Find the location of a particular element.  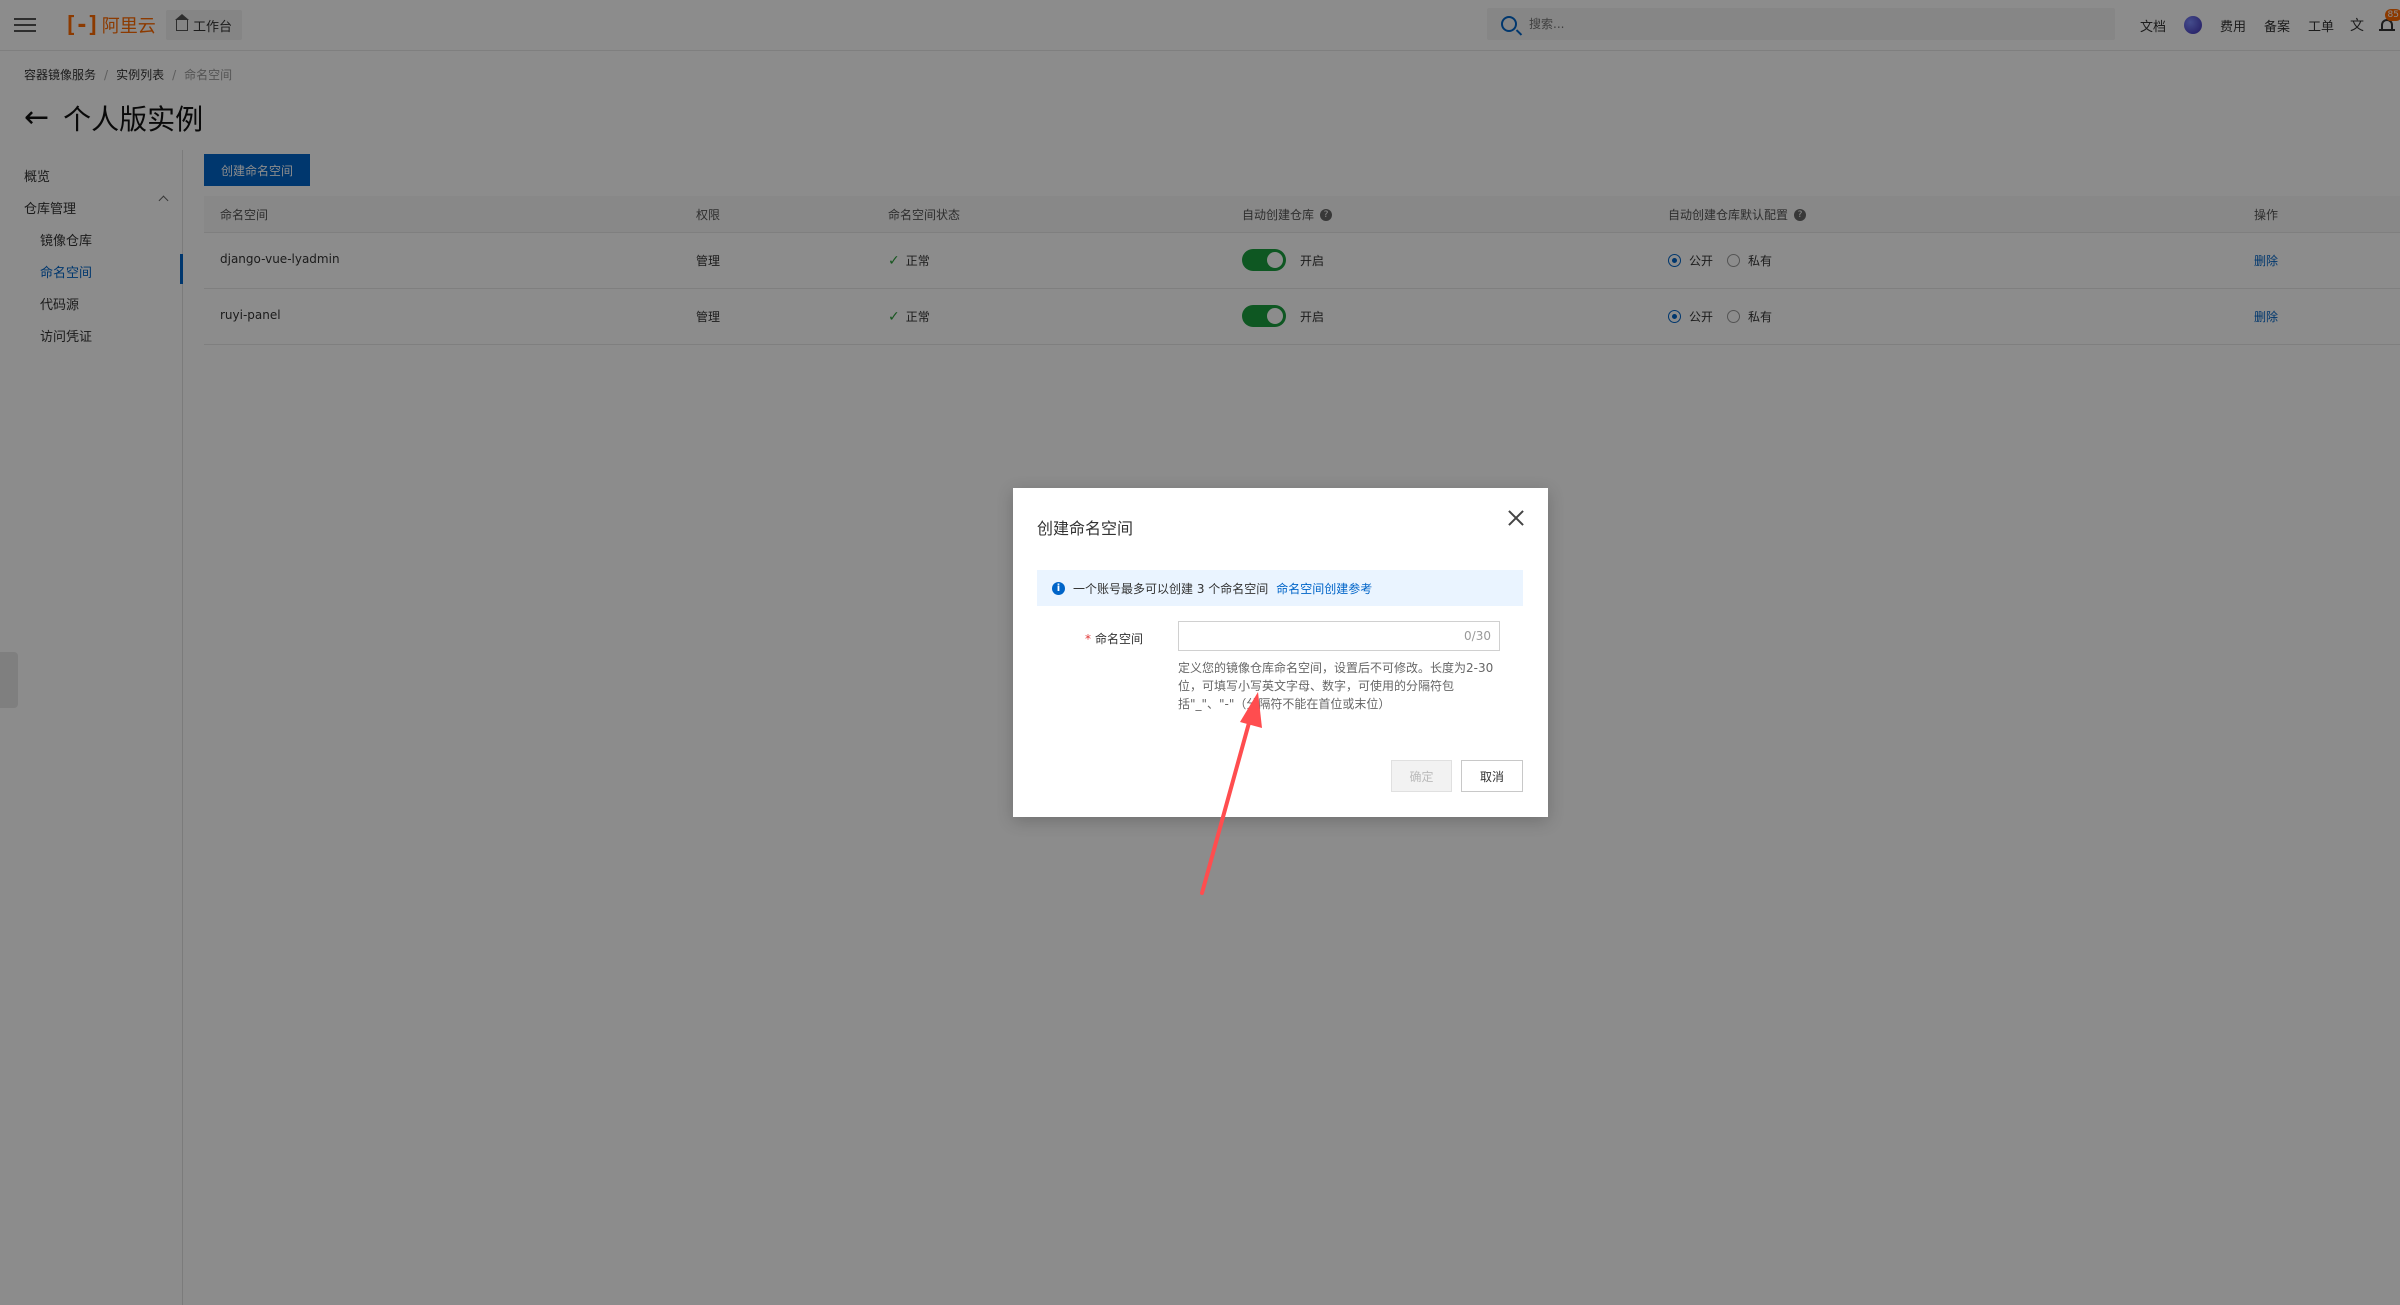

namespace-input: 0/30 is located at coordinates (1339, 636).